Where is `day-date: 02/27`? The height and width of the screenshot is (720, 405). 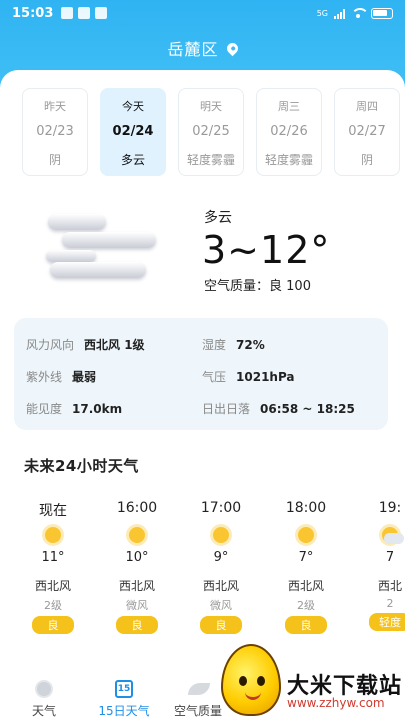
day-date: 02/27 is located at coordinates (367, 131).